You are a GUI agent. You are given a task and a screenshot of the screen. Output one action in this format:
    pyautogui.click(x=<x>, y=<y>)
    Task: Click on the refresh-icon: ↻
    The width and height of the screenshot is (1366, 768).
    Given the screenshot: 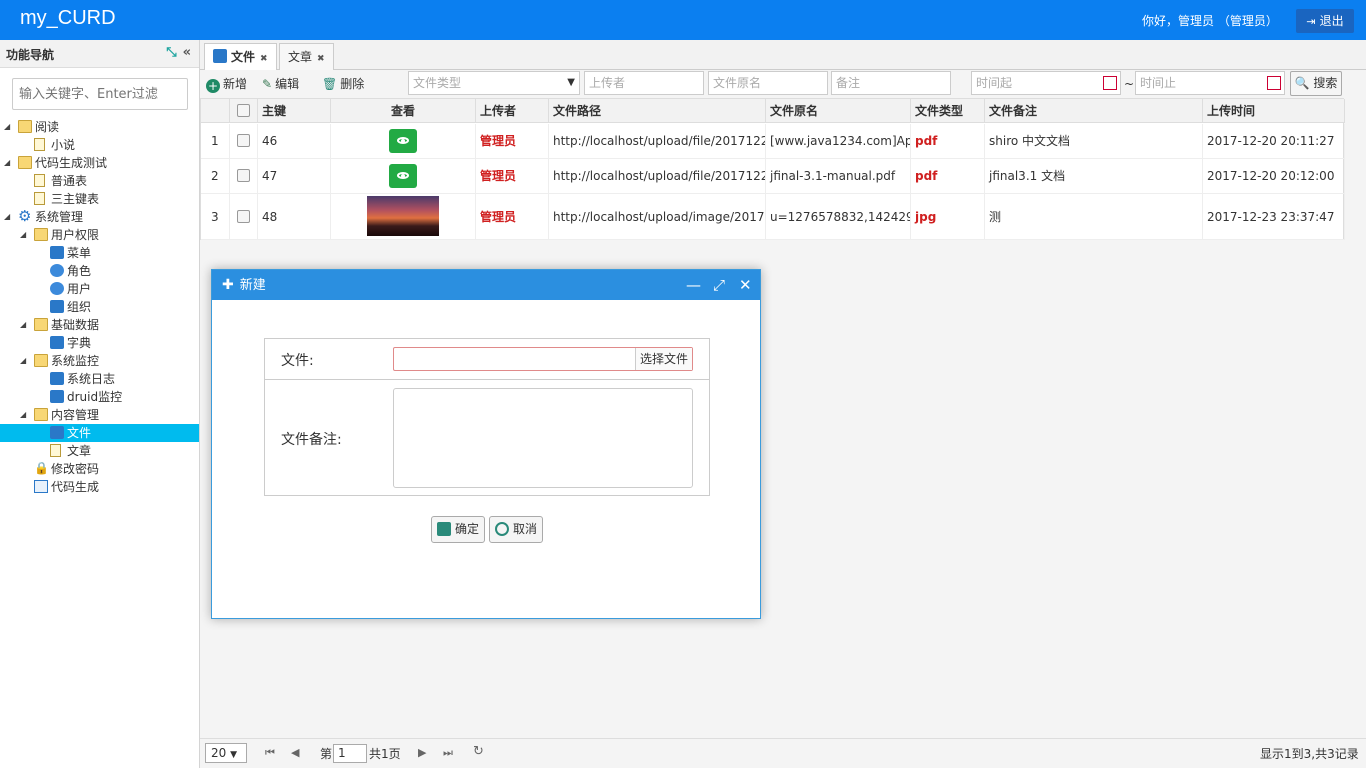 What is the action you would take?
    pyautogui.click(x=478, y=751)
    